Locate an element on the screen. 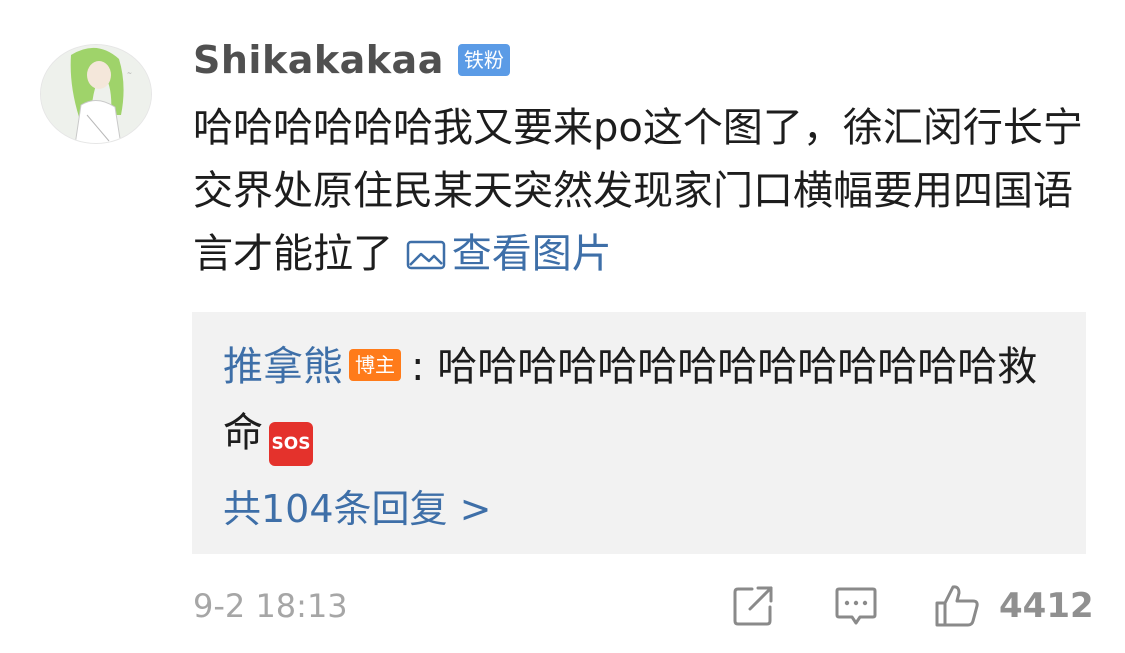 Image resolution: width=1125 pixels, height=653 pixels. view-image-link: 查看图片 is located at coordinates (509, 254).